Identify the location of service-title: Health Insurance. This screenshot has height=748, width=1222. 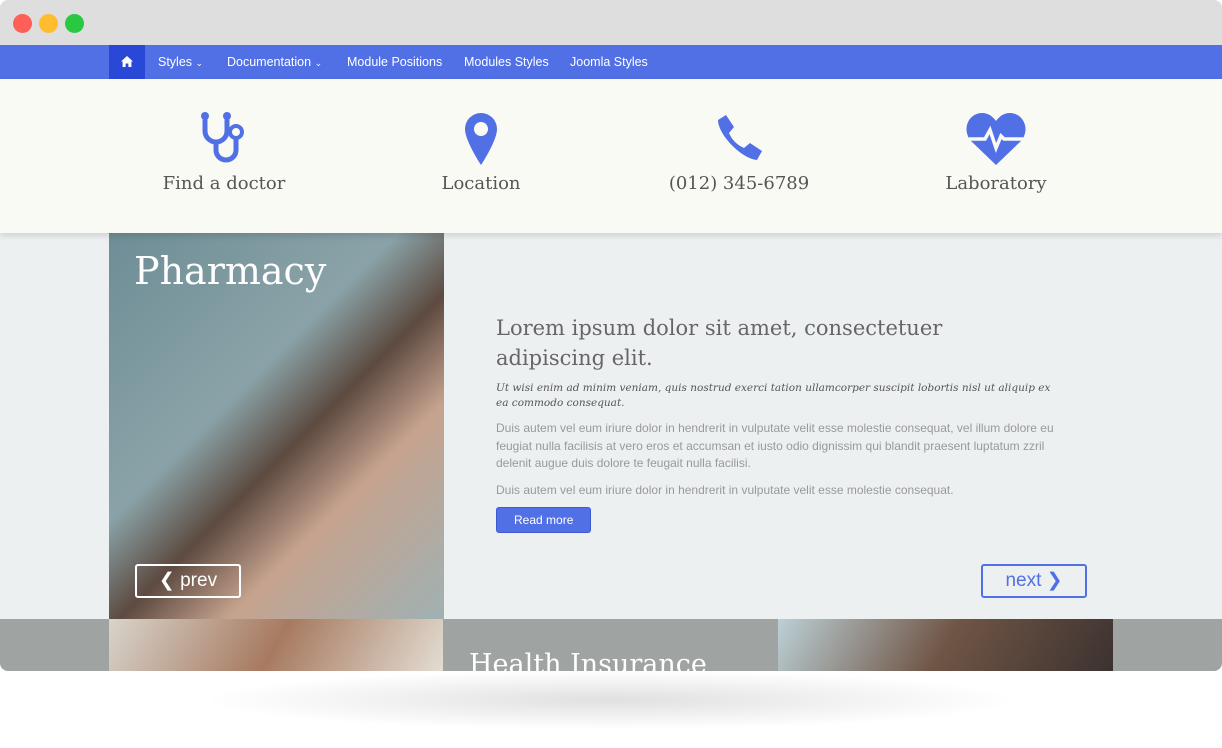
(588, 660).